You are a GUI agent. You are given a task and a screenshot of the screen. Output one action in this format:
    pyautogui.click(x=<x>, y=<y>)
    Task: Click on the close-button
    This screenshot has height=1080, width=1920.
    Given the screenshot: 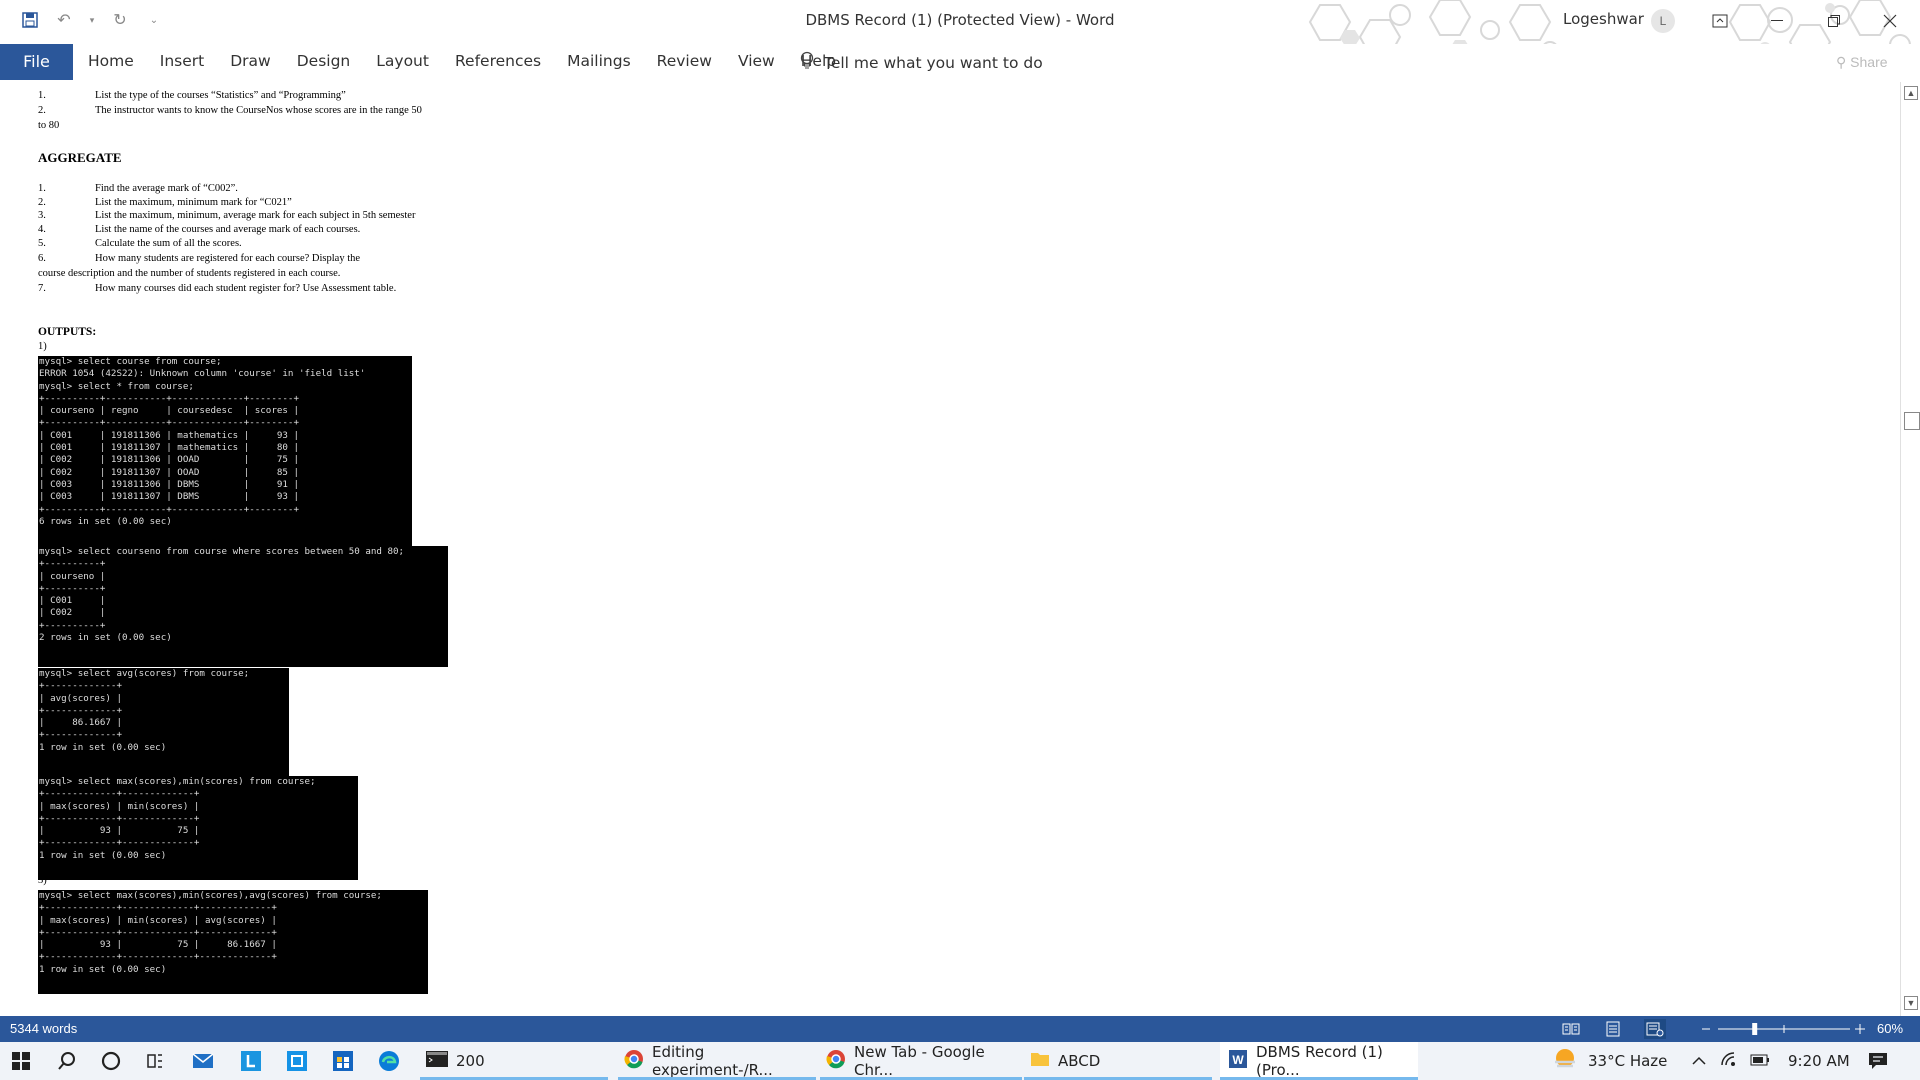 What is the action you would take?
    pyautogui.click(x=1890, y=21)
    